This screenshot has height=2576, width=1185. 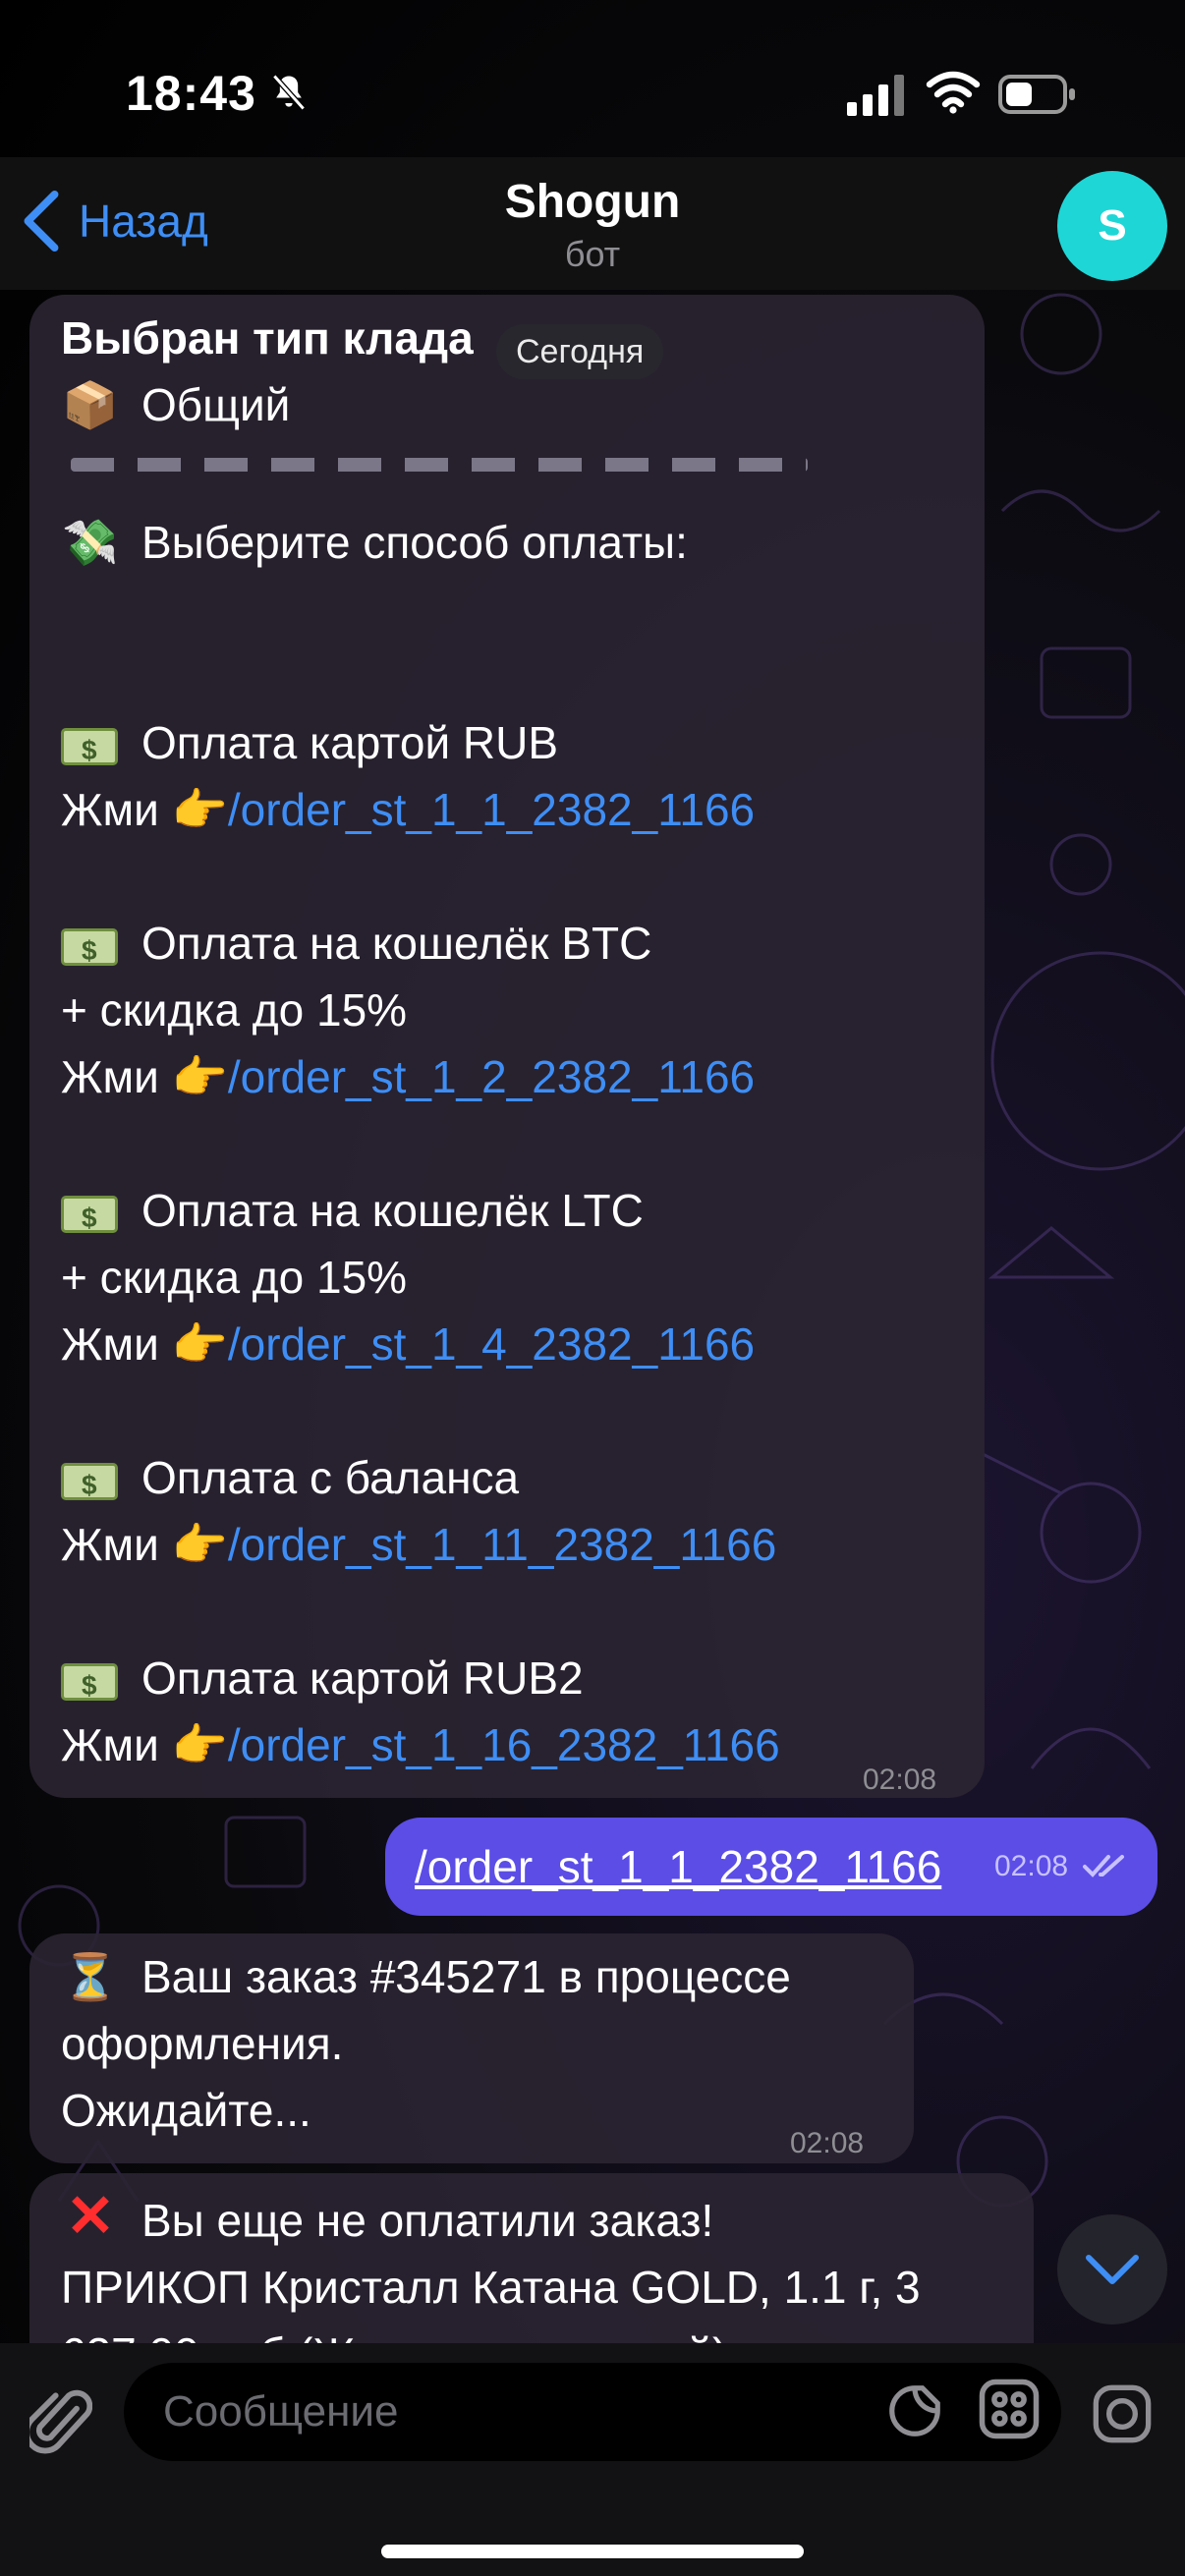 What do you see at coordinates (592, 202) in the screenshot?
I see `chat-title: Shogun` at bounding box center [592, 202].